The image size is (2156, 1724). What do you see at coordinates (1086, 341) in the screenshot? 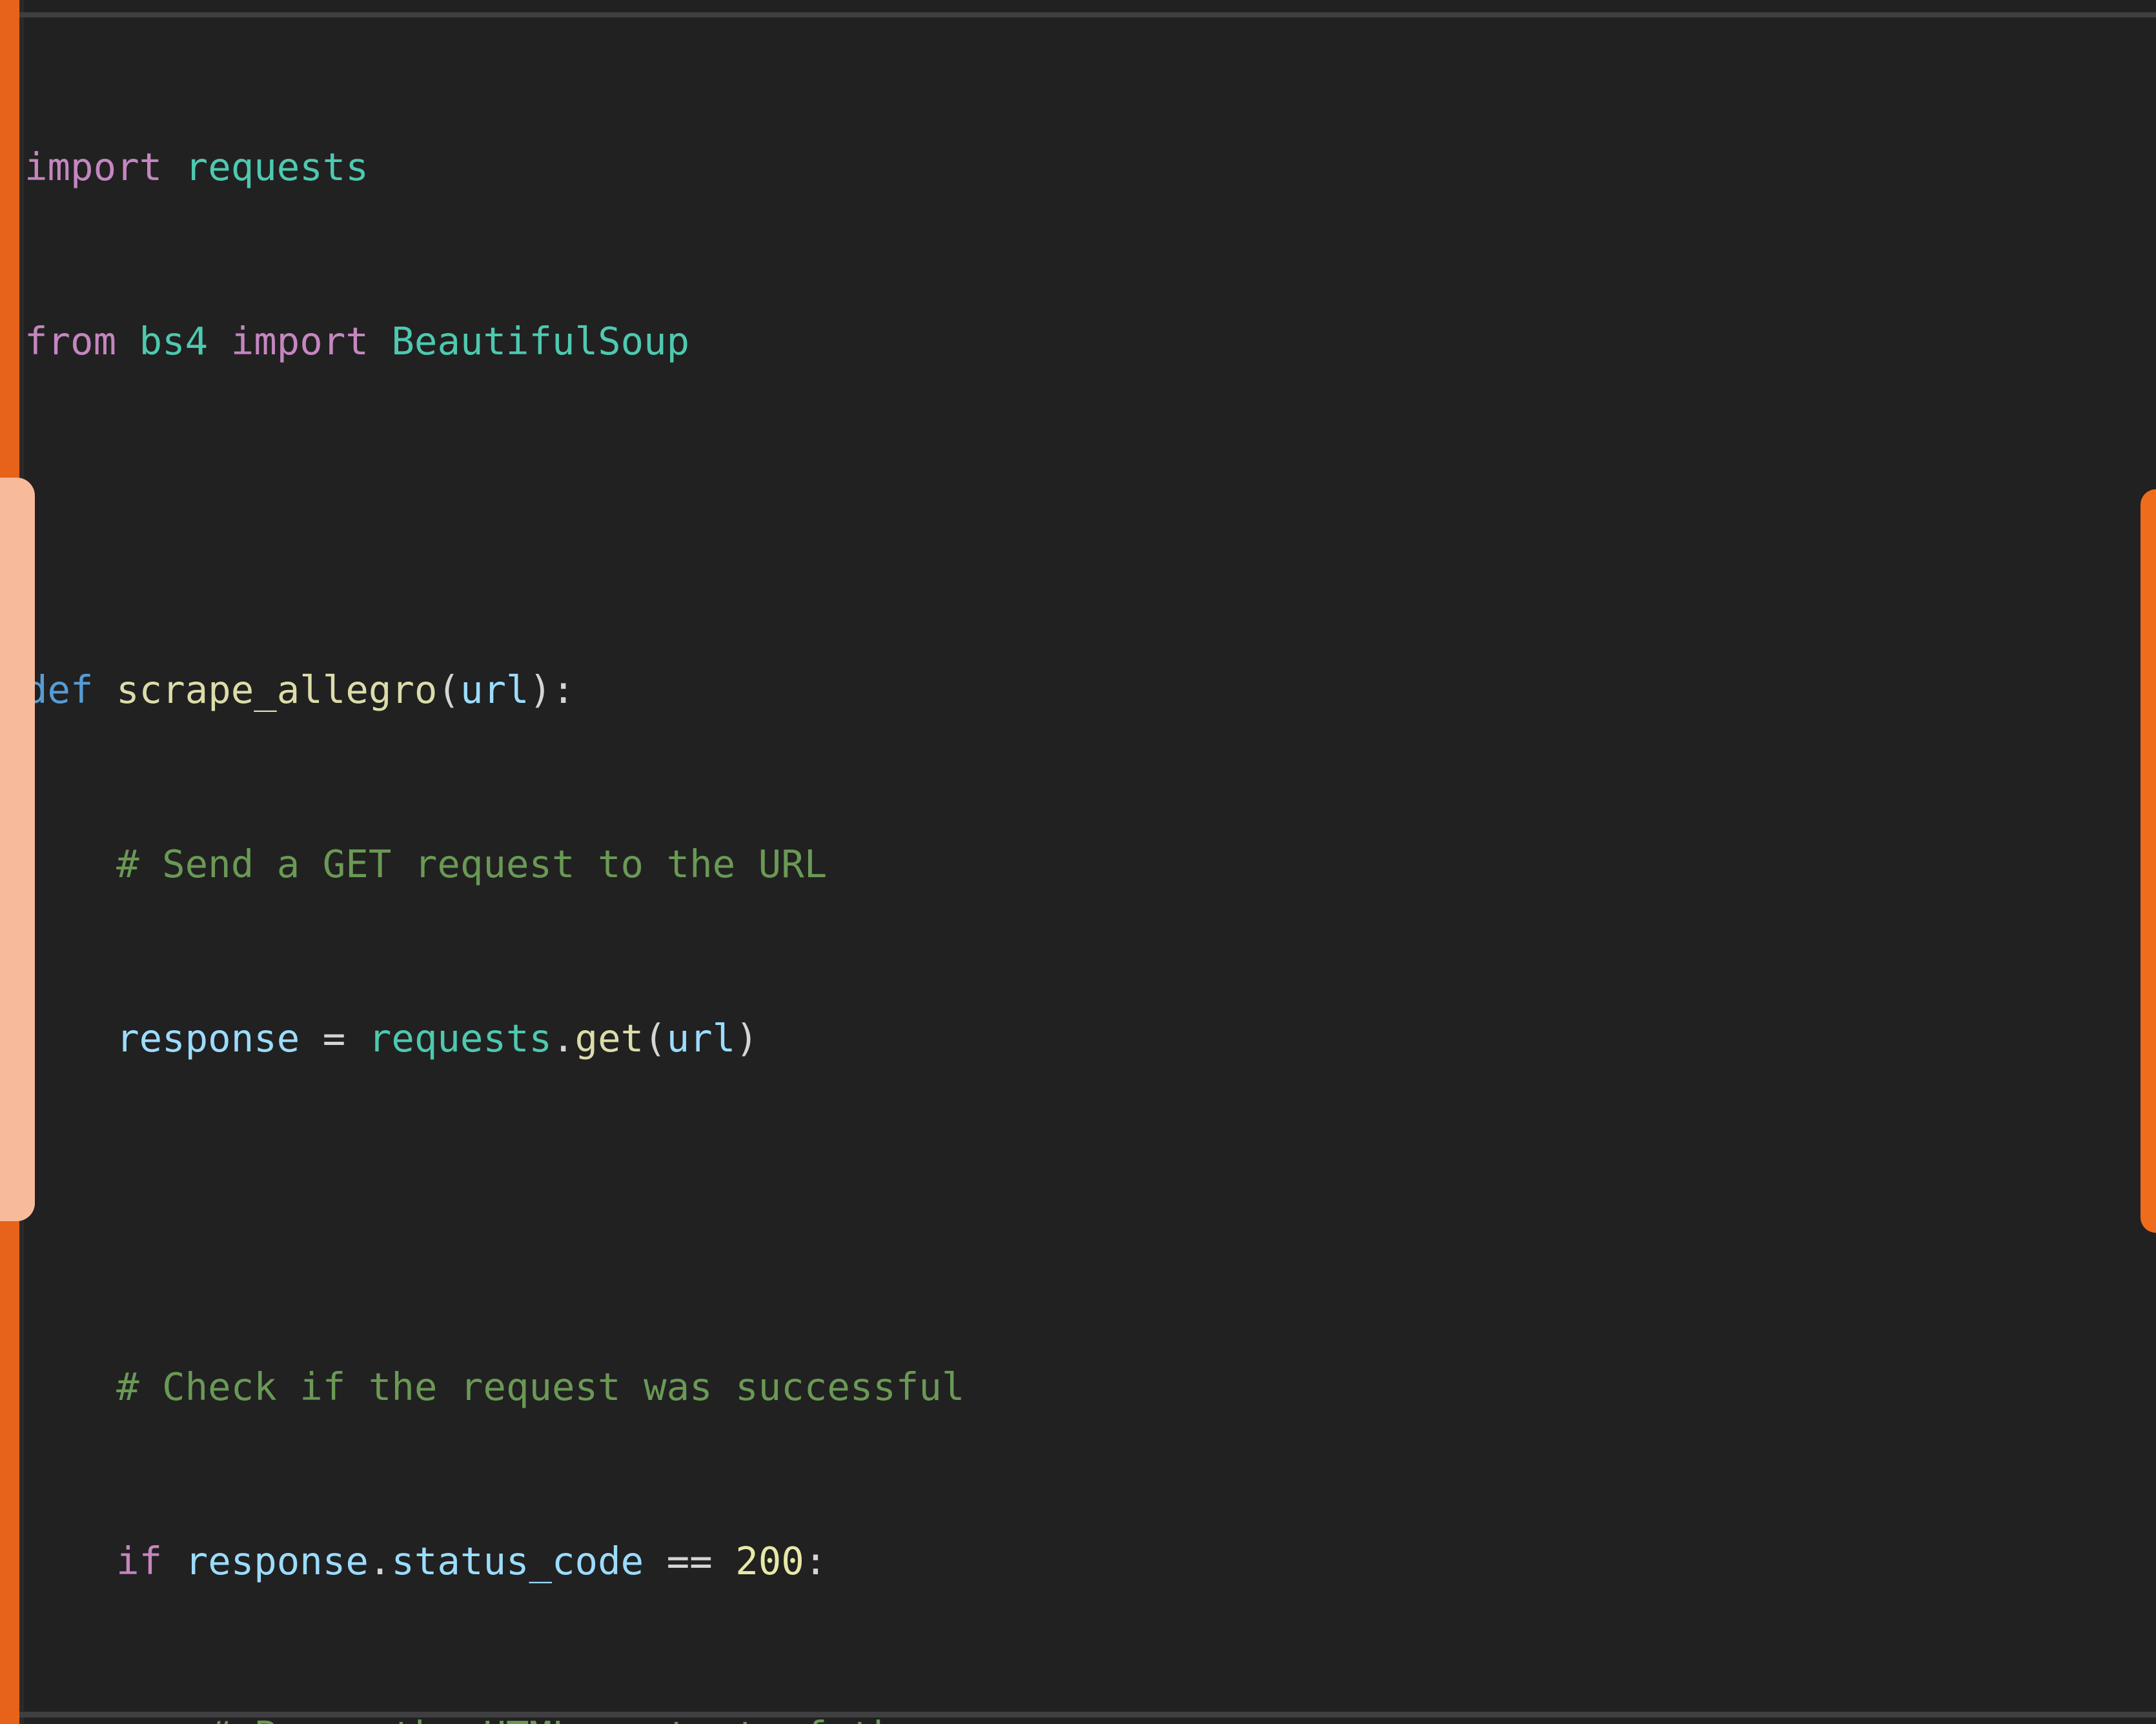
I see `code-line: from bs4 import BeautifulSoup` at bounding box center [1086, 341].